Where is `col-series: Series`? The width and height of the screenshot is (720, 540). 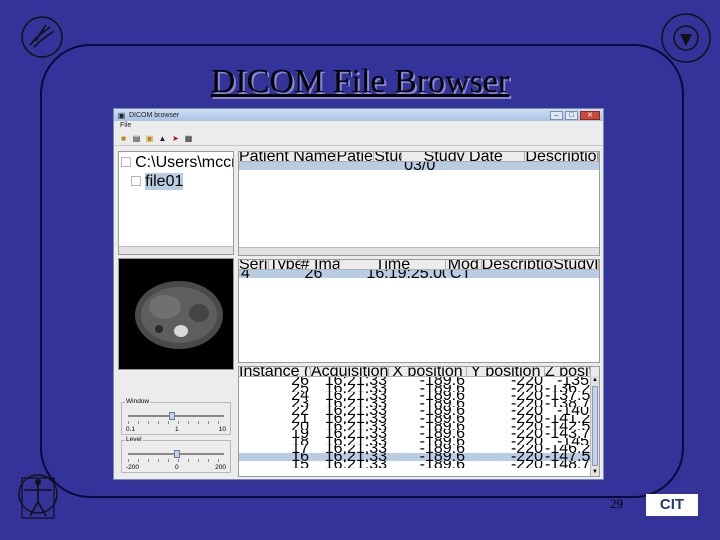
col-series: Series is located at coordinates (254, 264).